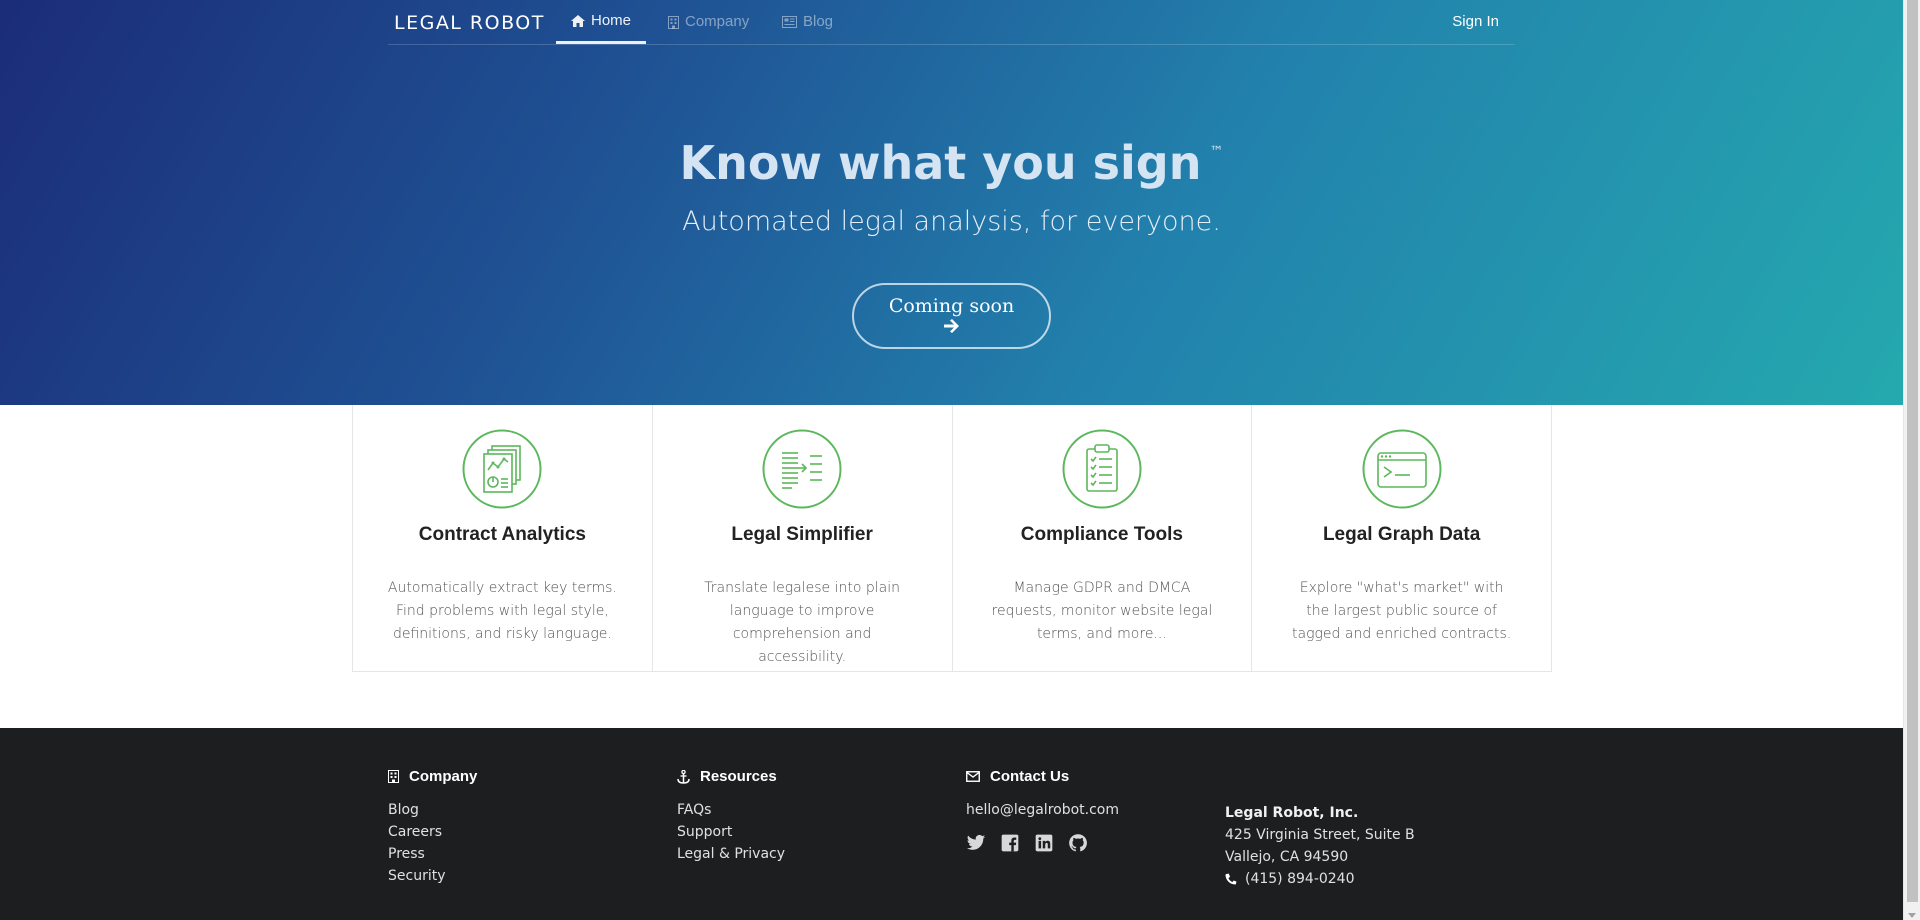  I want to click on coming-soon-button: Coming soon, so click(951, 316).